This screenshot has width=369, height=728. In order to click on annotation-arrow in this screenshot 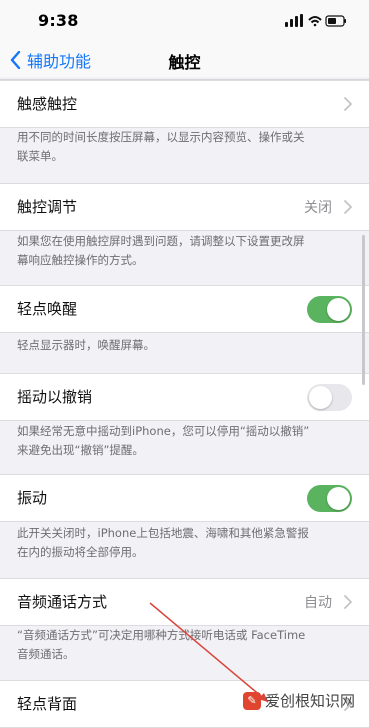, I will do `click(209, 652)`.